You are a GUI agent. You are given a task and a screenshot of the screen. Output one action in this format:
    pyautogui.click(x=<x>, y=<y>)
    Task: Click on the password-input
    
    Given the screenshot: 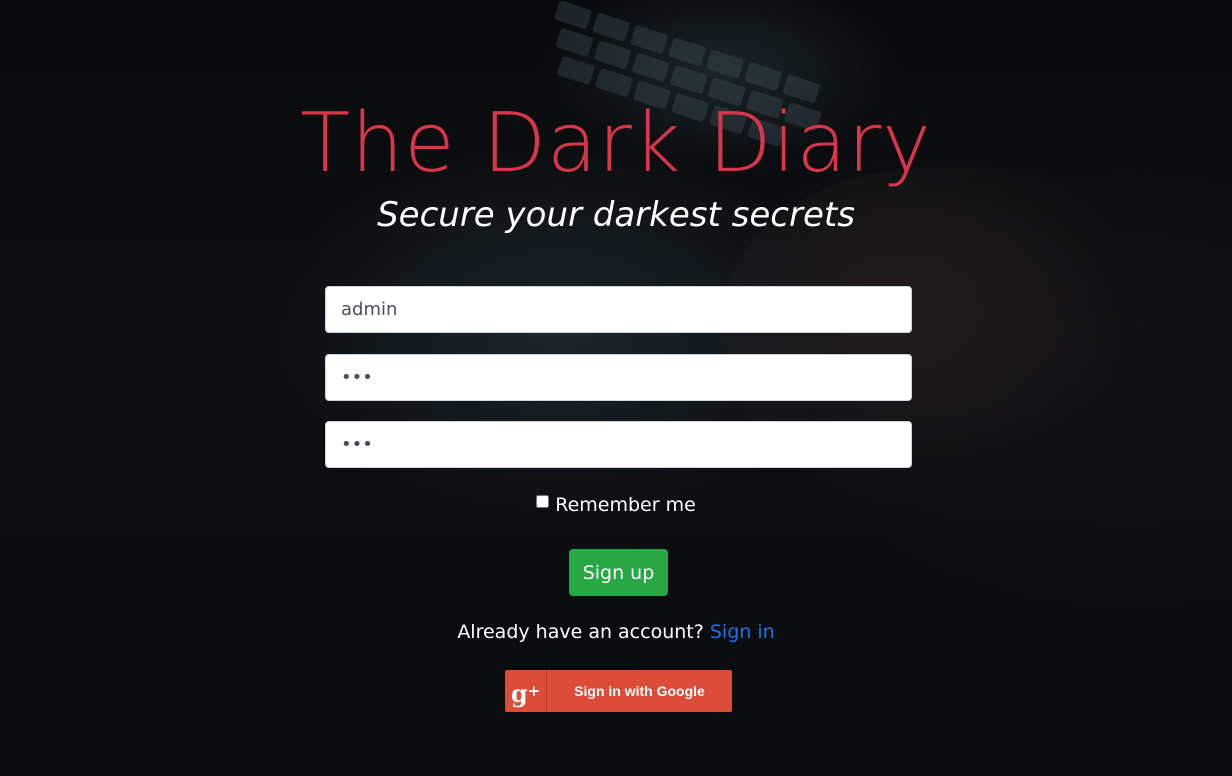 What is the action you would take?
    pyautogui.click(x=618, y=377)
    